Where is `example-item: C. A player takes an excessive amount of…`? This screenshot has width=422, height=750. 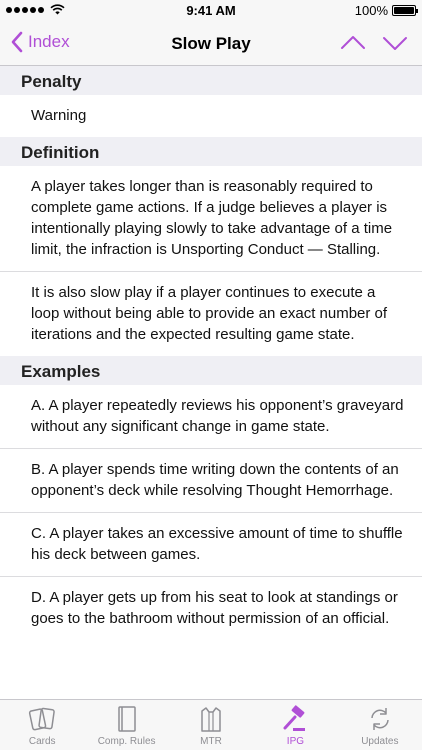
example-item: C. A player takes an excessive amount of… is located at coordinates (211, 545).